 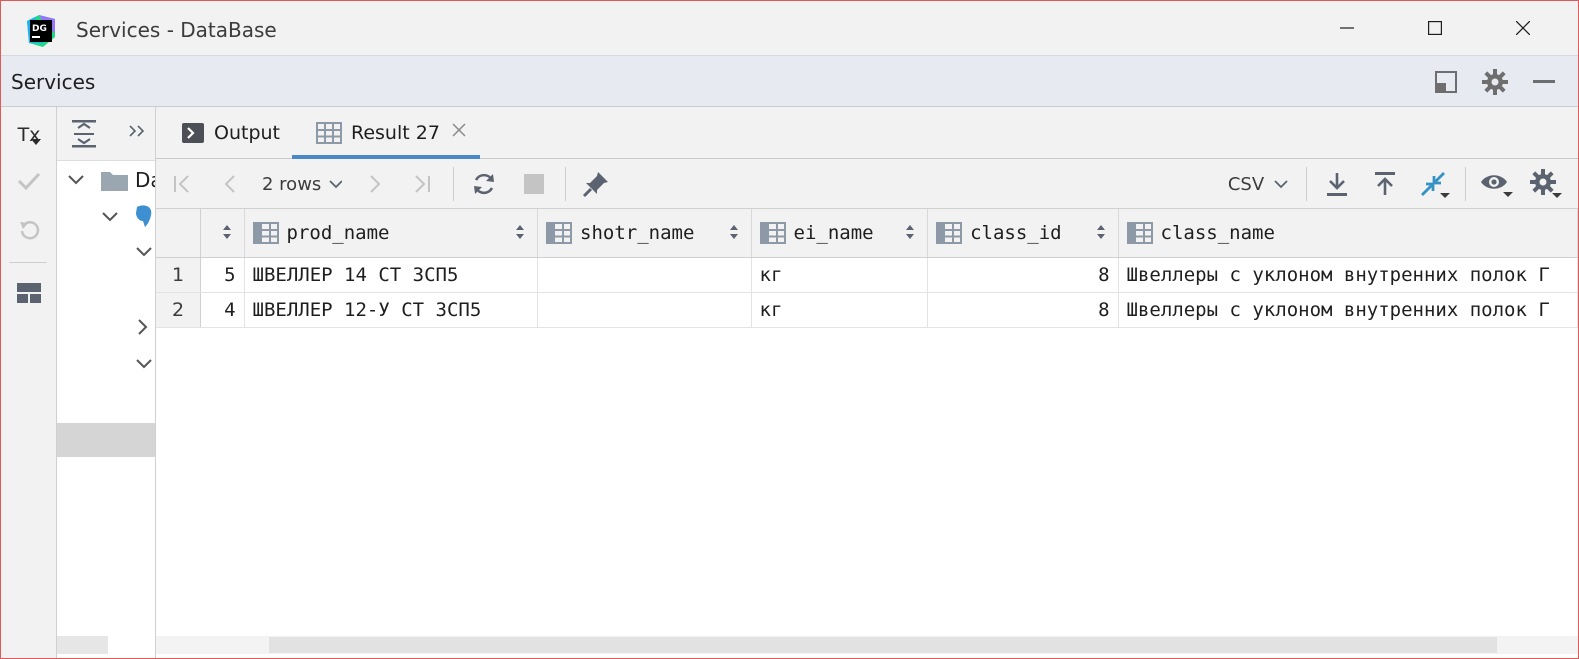 What do you see at coordinates (1435, 28) in the screenshot?
I see `maximize-button` at bounding box center [1435, 28].